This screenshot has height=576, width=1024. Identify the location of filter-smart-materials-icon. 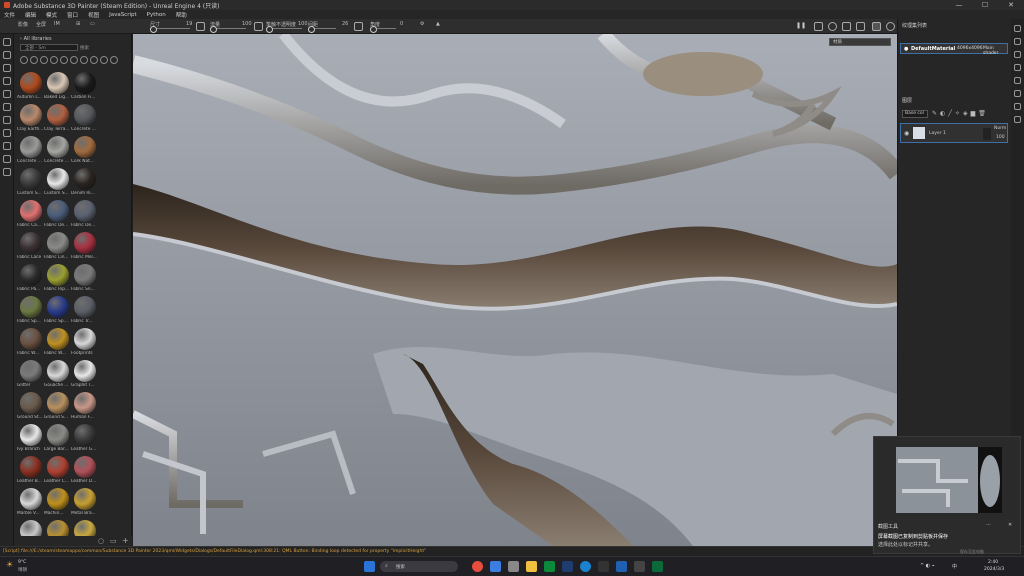
(44, 60).